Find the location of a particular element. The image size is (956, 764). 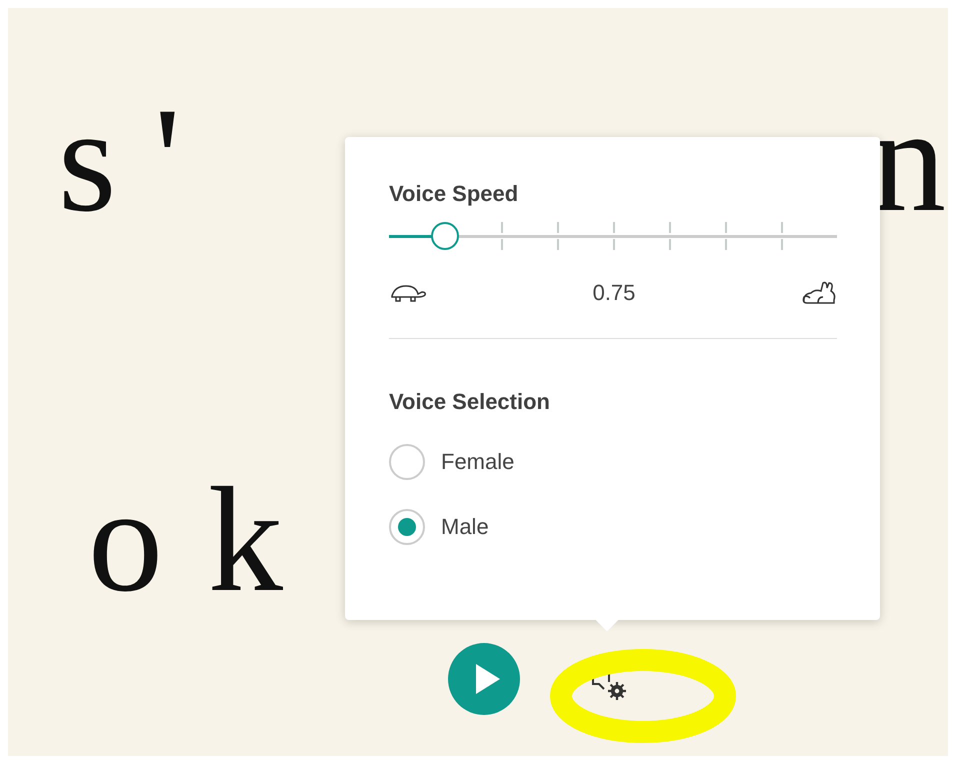

radio-option: Female is located at coordinates (613, 462).